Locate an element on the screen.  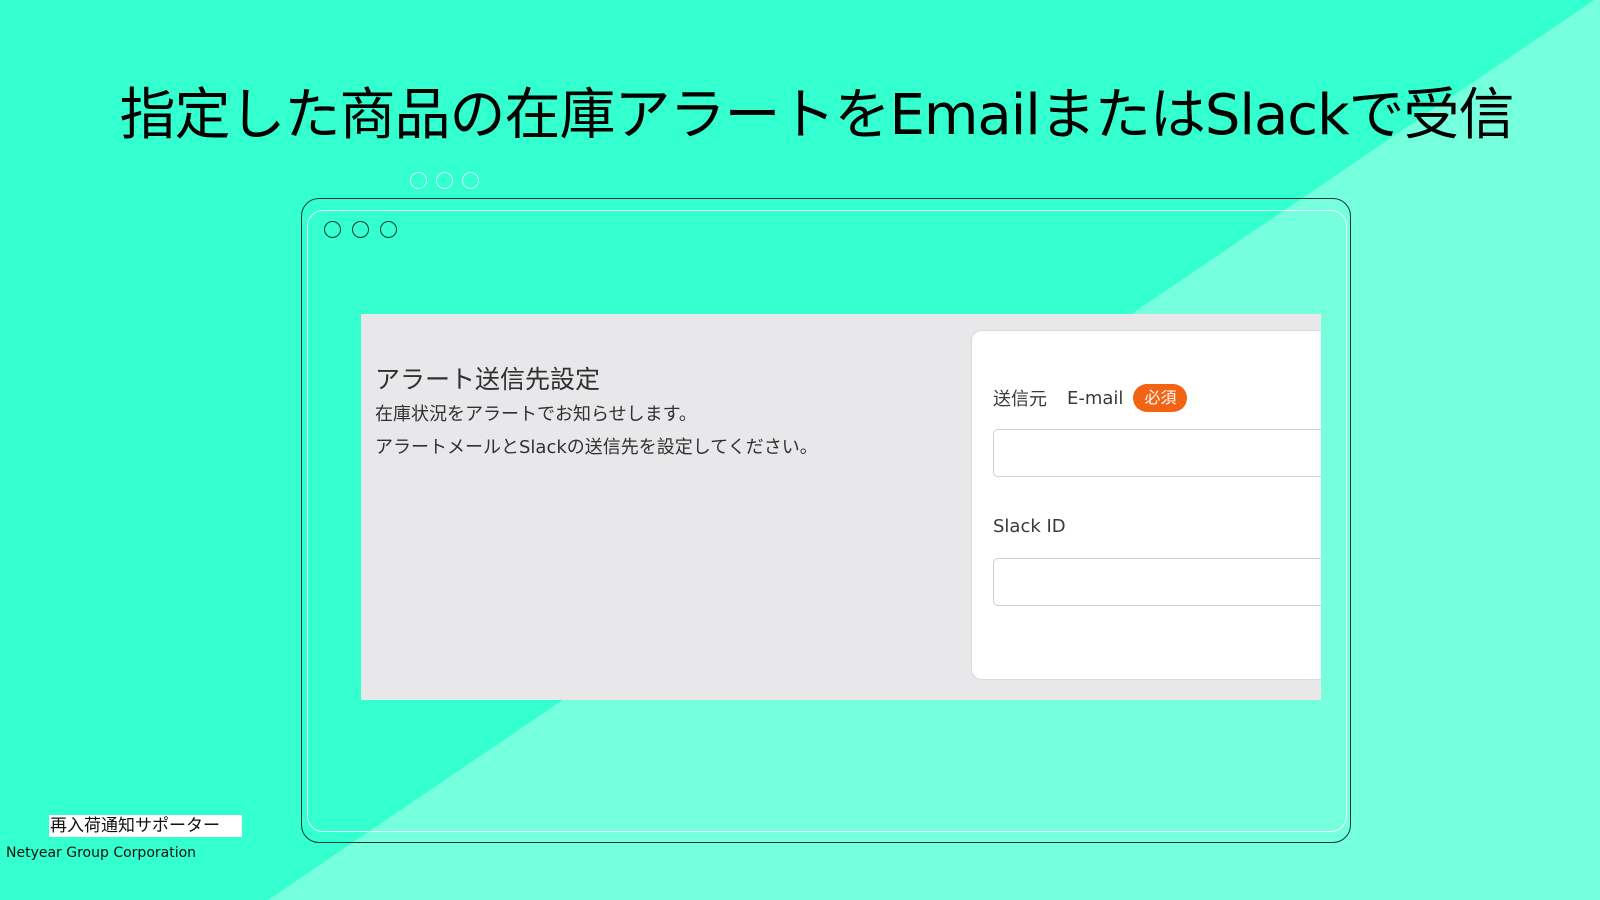
page-headline: 指定した商品の在庫アラートをEmailまたはSlackで受信 is located at coordinates (816, 115).